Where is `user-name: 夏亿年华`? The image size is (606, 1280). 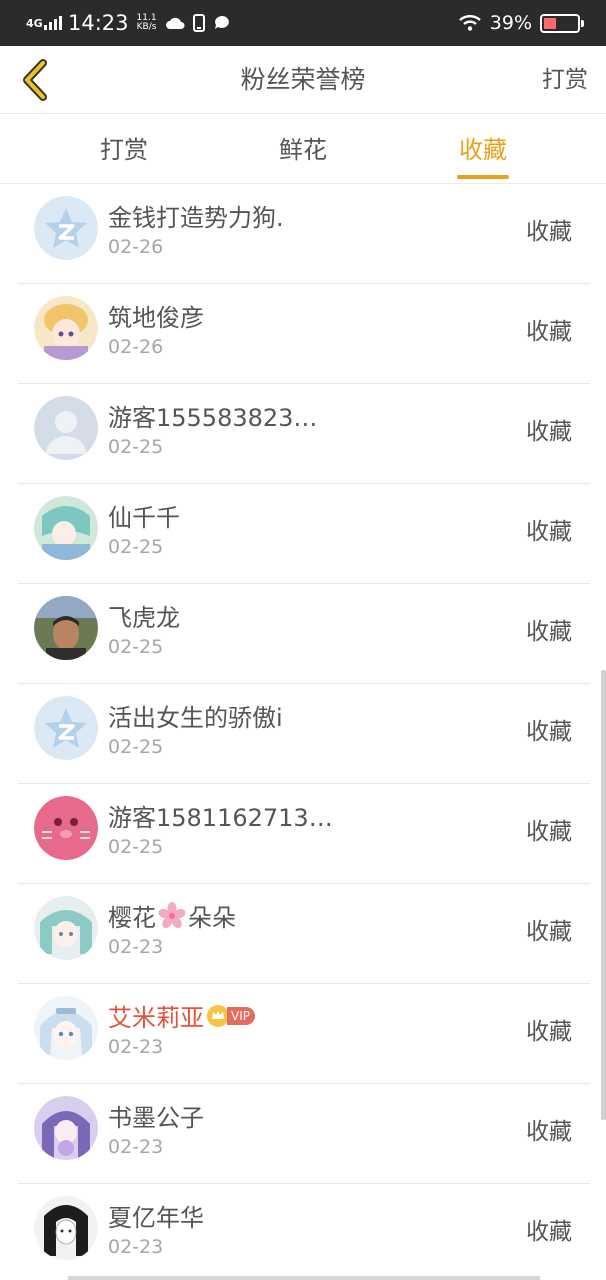
user-name: 夏亿年华 is located at coordinates (156, 1218).